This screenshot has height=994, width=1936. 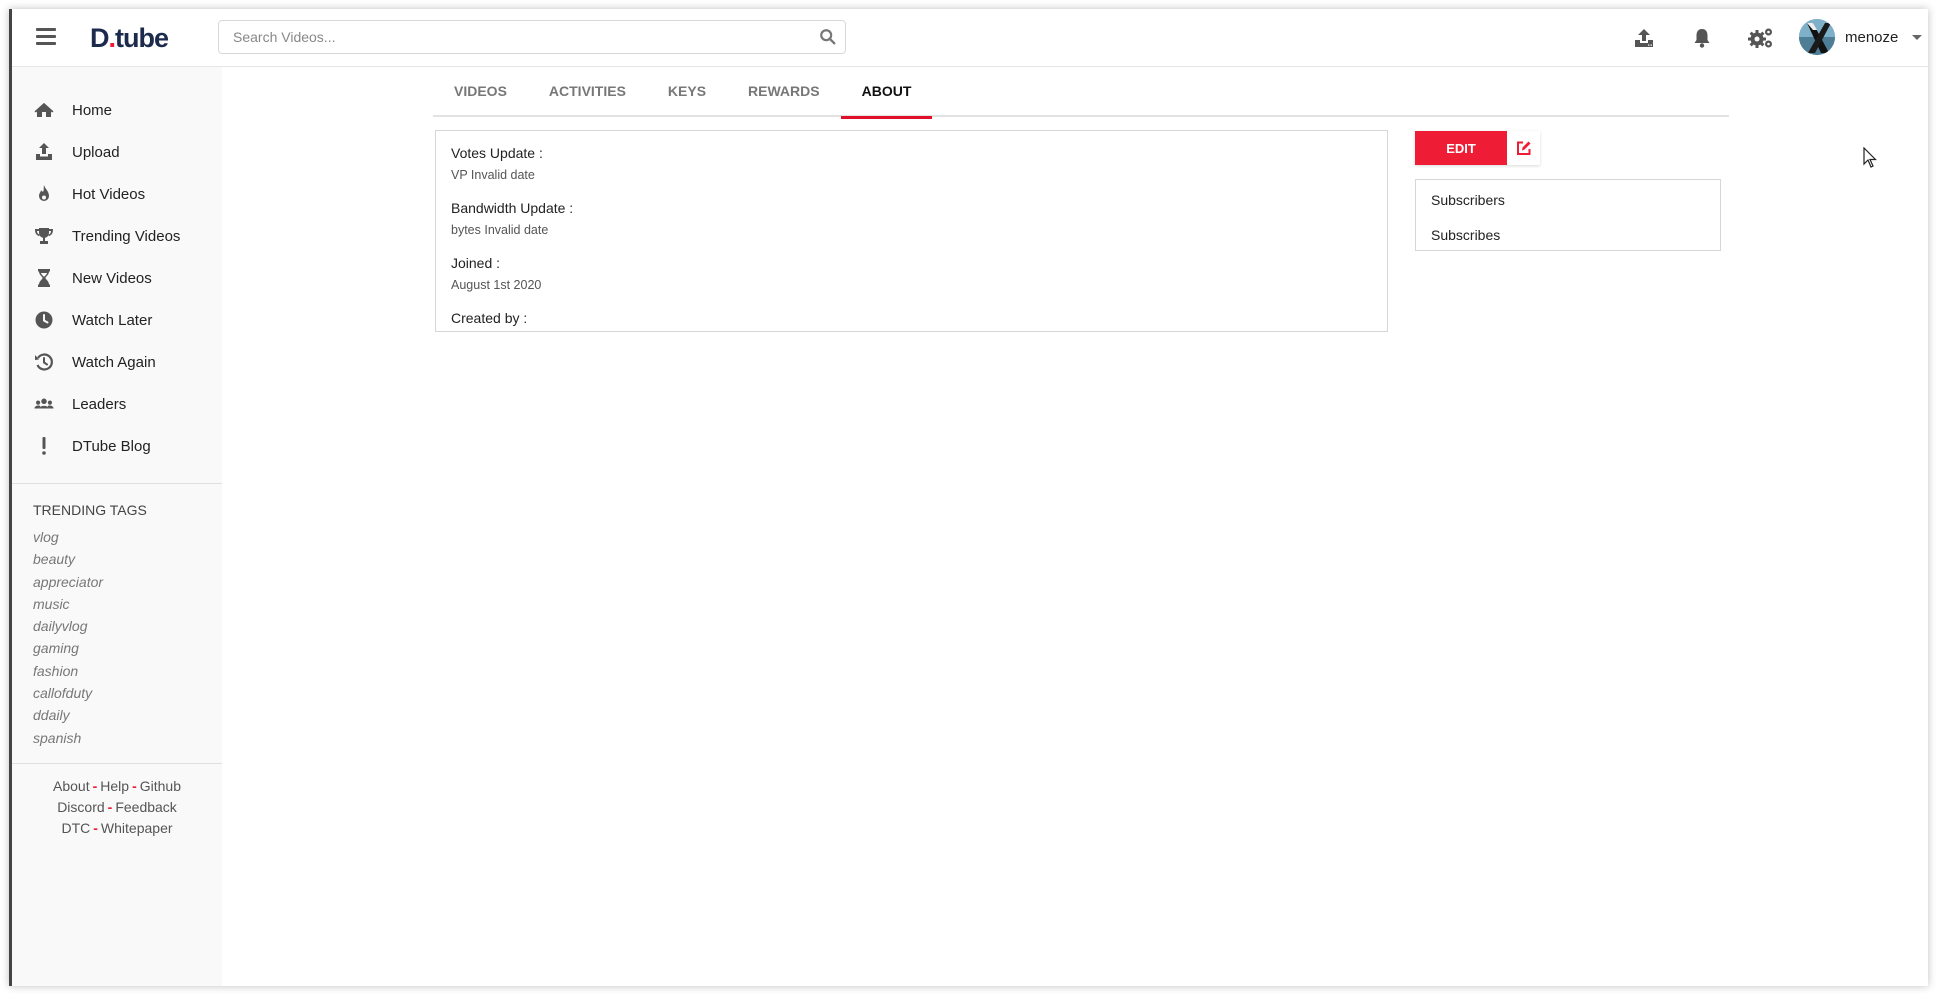 What do you see at coordinates (111, 446) in the screenshot?
I see `sidebar-item-label: DTube Blog` at bounding box center [111, 446].